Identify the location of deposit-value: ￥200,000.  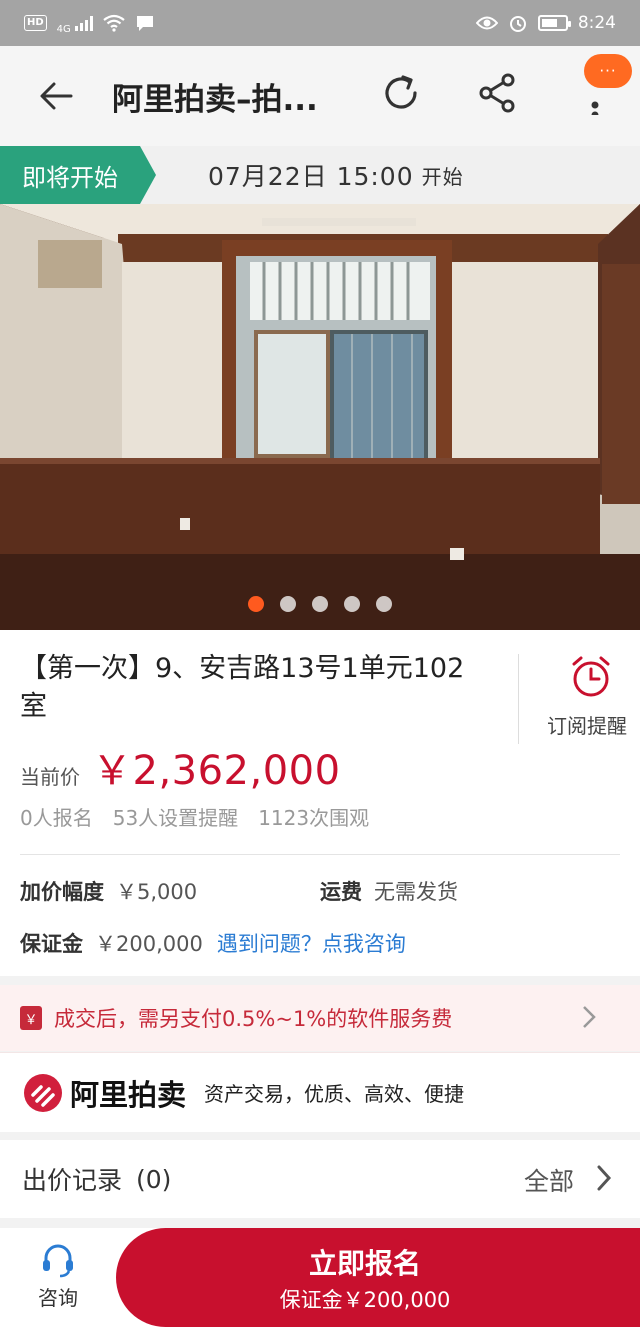
(149, 944).